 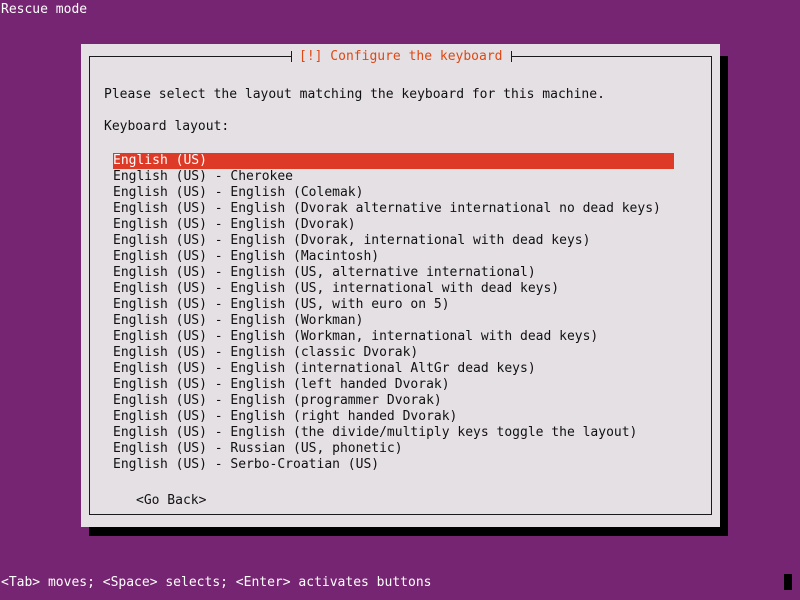 What do you see at coordinates (171, 501) in the screenshot?
I see `go-back-button: <Go Back>` at bounding box center [171, 501].